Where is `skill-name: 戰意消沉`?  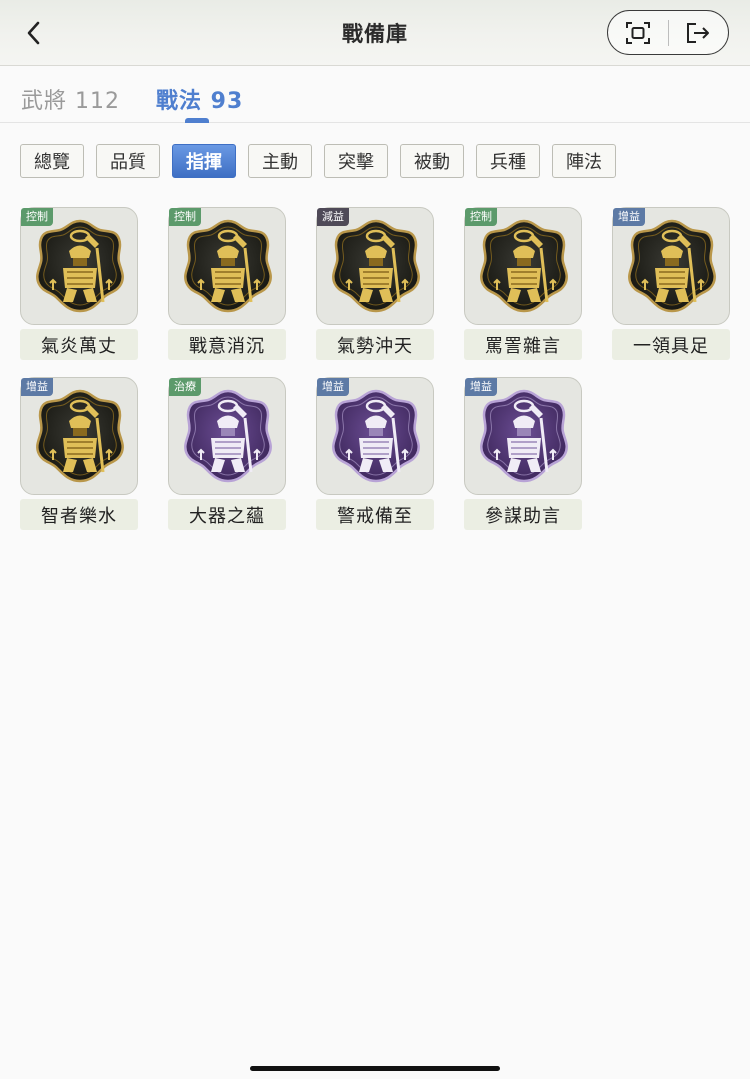
skill-name: 戰意消沉 is located at coordinates (227, 344).